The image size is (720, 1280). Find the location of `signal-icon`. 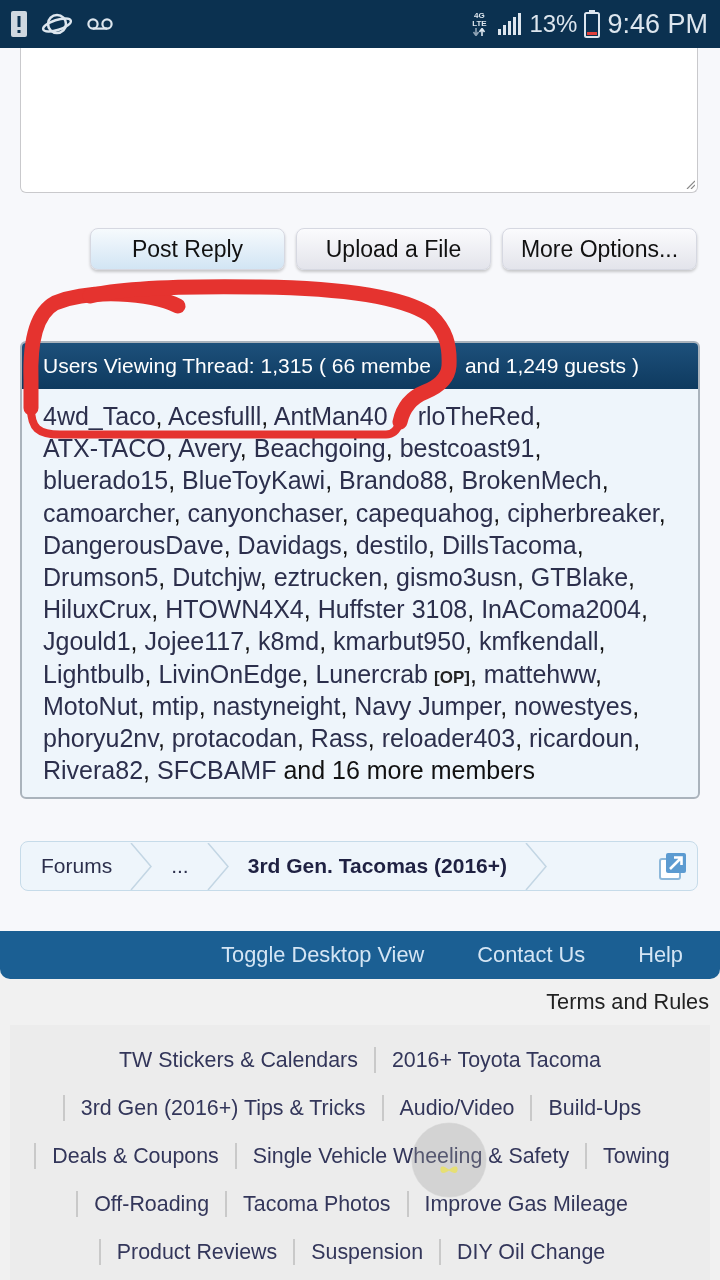

signal-icon is located at coordinates (510, 24).